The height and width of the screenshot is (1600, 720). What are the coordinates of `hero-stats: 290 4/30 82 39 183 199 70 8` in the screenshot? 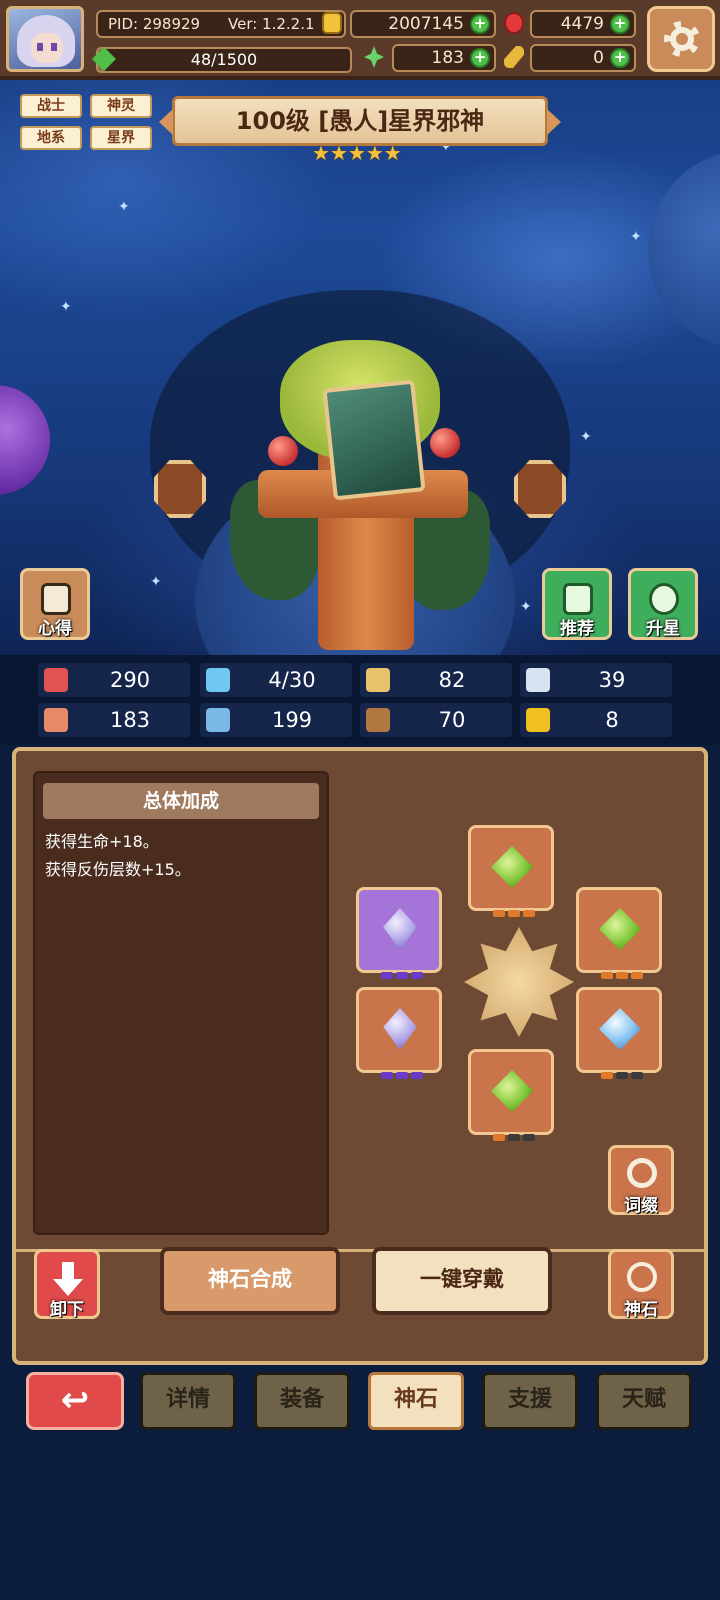 It's located at (360, 700).